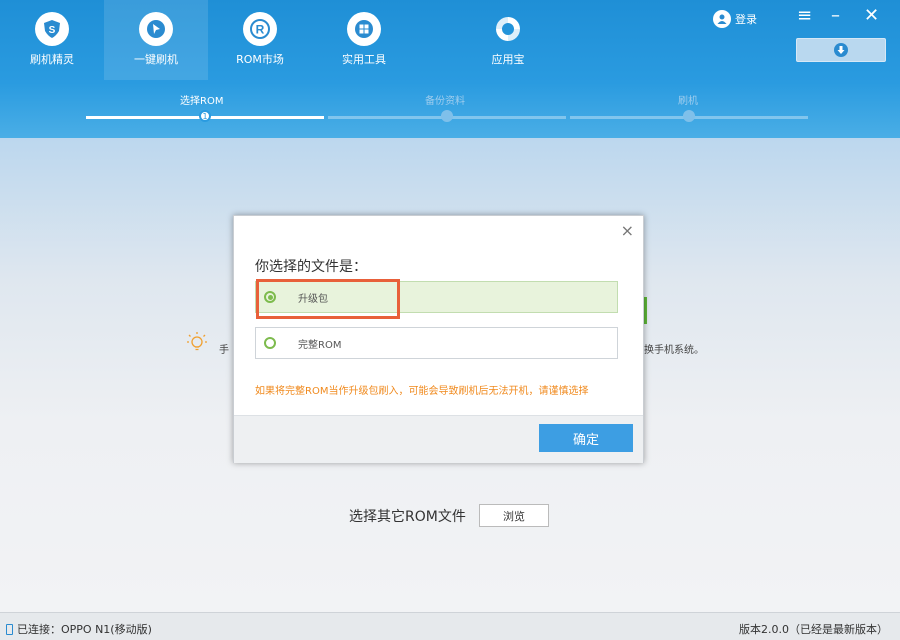 The width and height of the screenshot is (900, 640). What do you see at coordinates (260, 59) in the screenshot?
I see `nav-label: ROM市场` at bounding box center [260, 59].